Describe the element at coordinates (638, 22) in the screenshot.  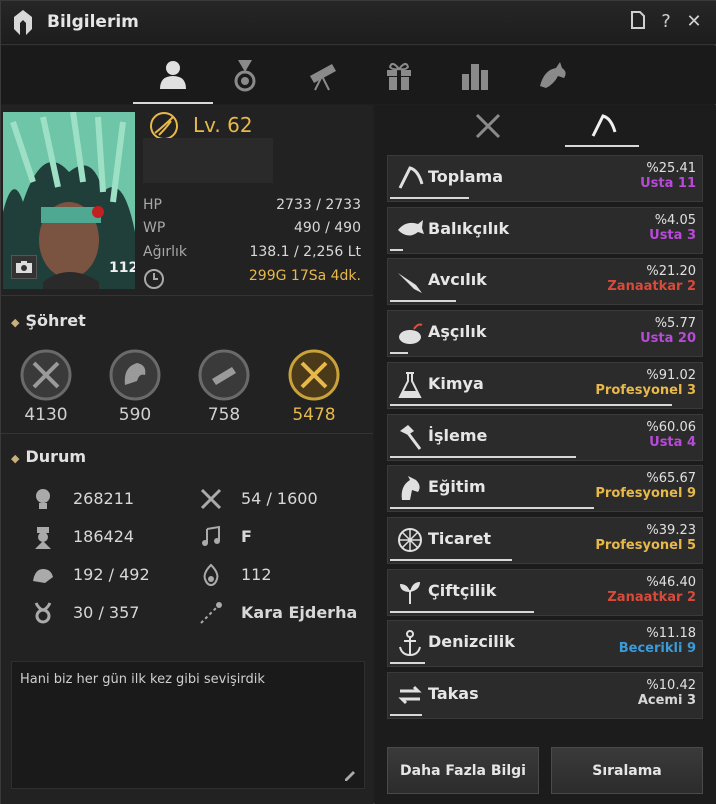
I see `notes-icon` at that location.